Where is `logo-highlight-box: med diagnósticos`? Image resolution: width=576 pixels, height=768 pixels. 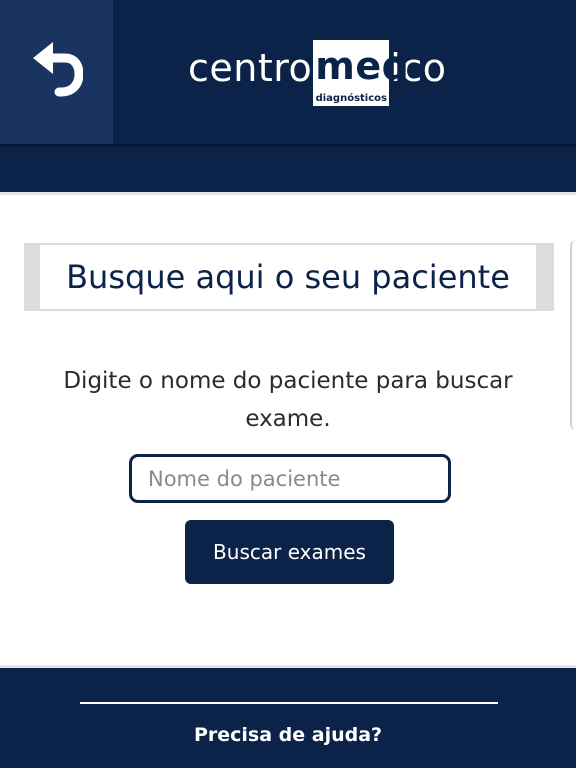 logo-highlight-box: med diagnósticos is located at coordinates (361, 73).